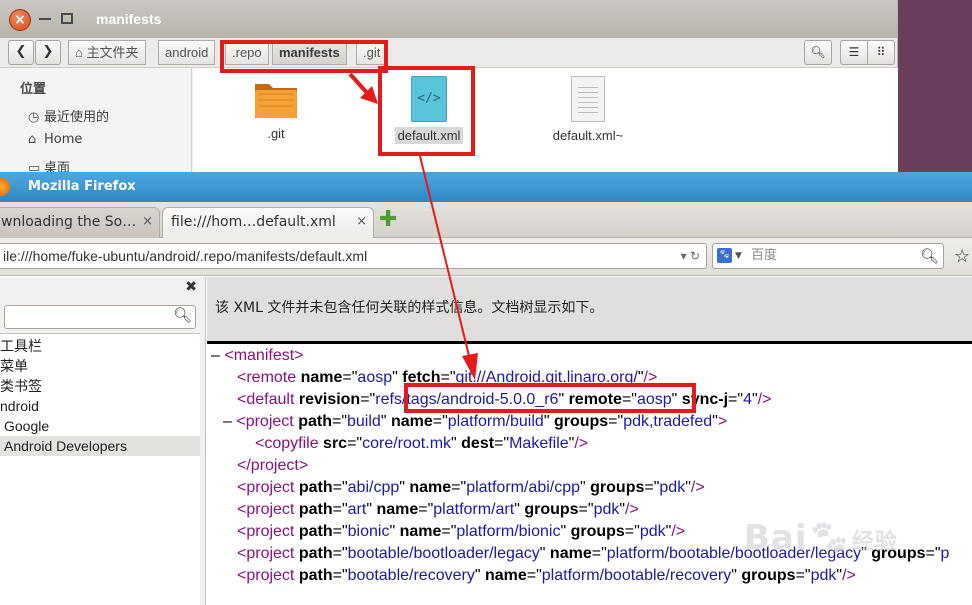  I want to click on sidebar-search-input: 🔍︎, so click(100, 317).